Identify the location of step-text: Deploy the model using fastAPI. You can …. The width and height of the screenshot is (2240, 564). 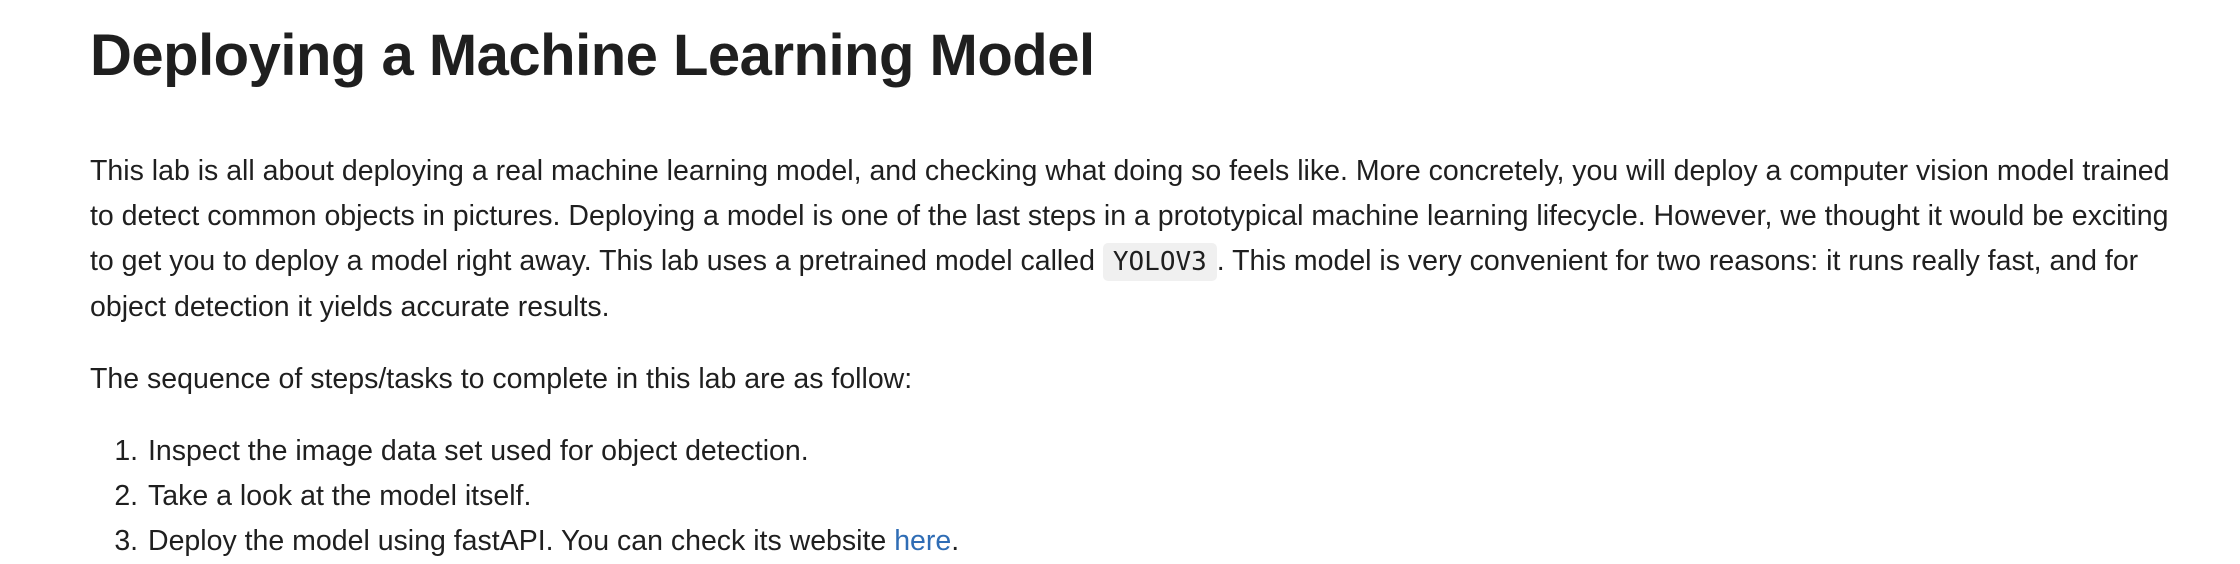
(521, 541).